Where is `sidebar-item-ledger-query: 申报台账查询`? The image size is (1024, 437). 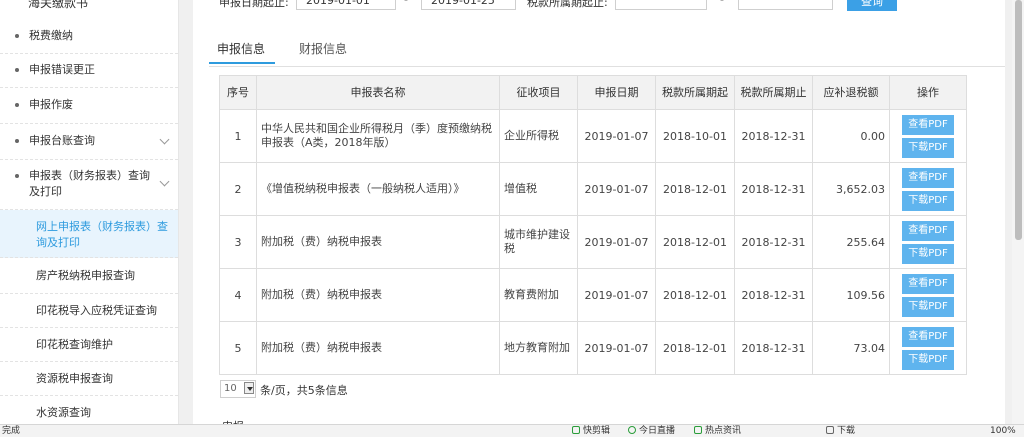
sidebar-item-ledger-query: 申报台账查询 is located at coordinates (89, 142).